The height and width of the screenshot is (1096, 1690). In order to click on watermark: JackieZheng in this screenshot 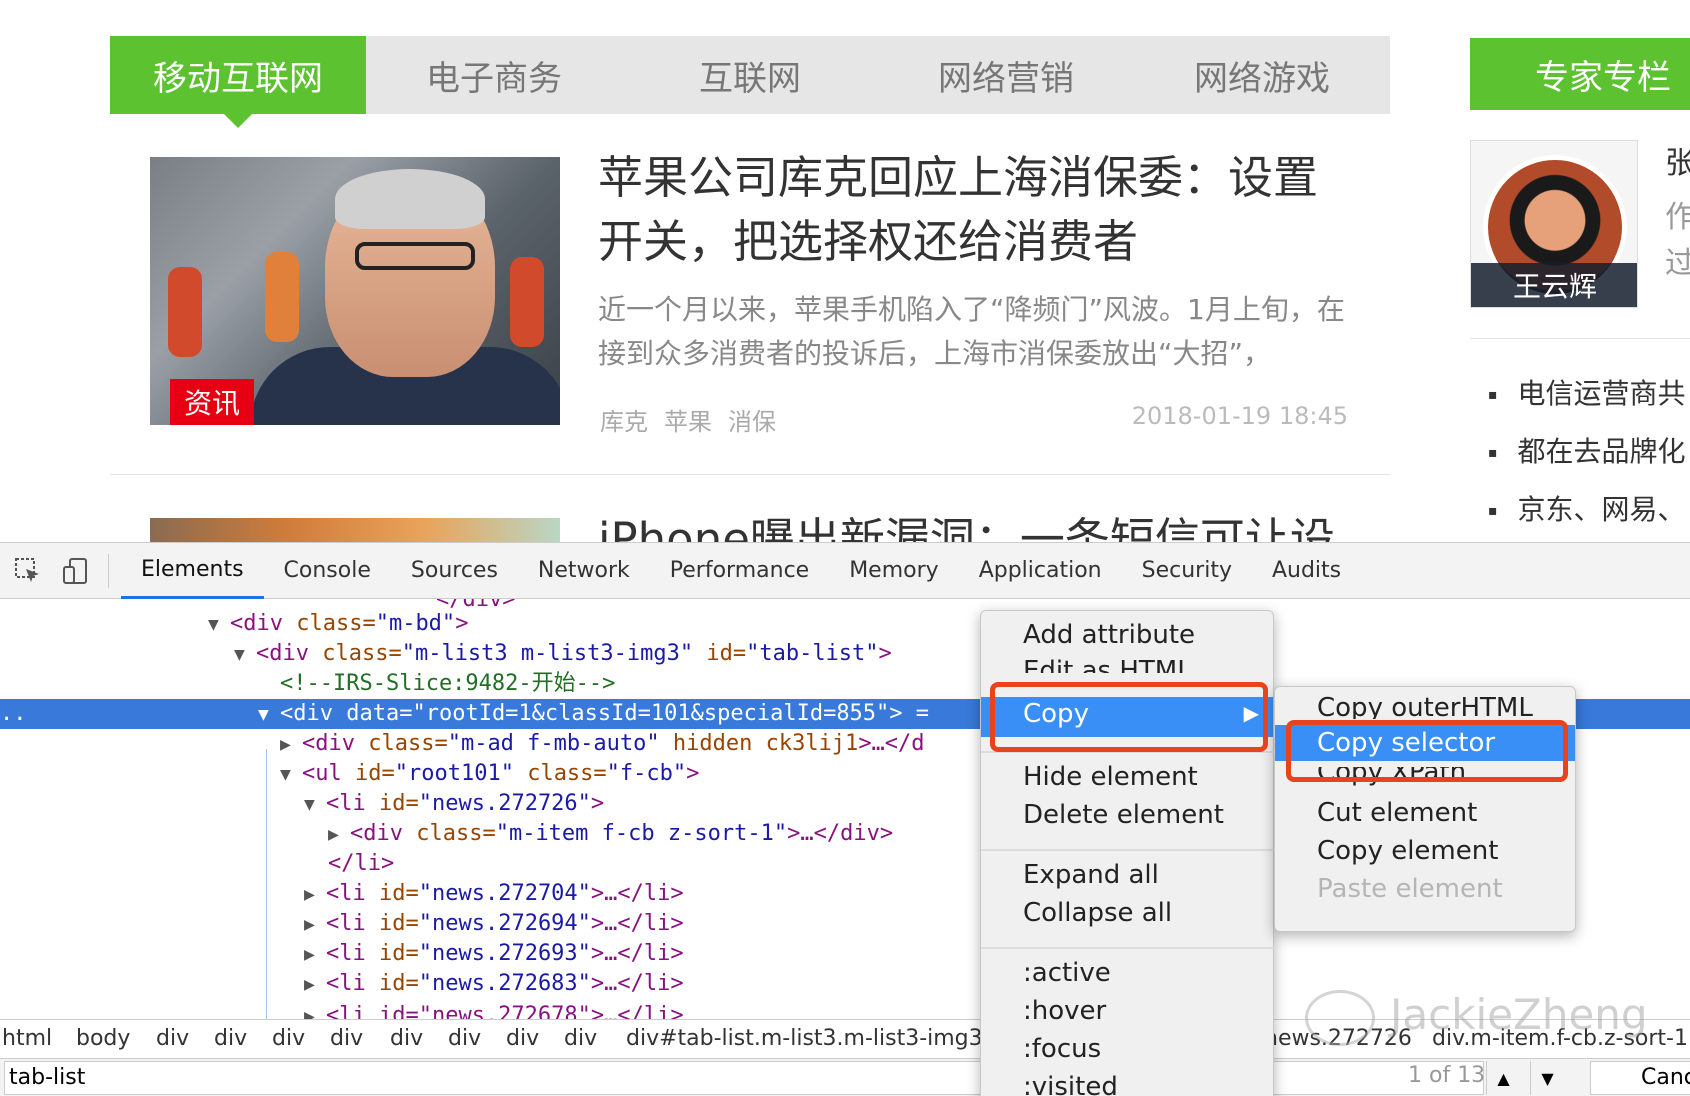, I will do `click(1519, 1014)`.